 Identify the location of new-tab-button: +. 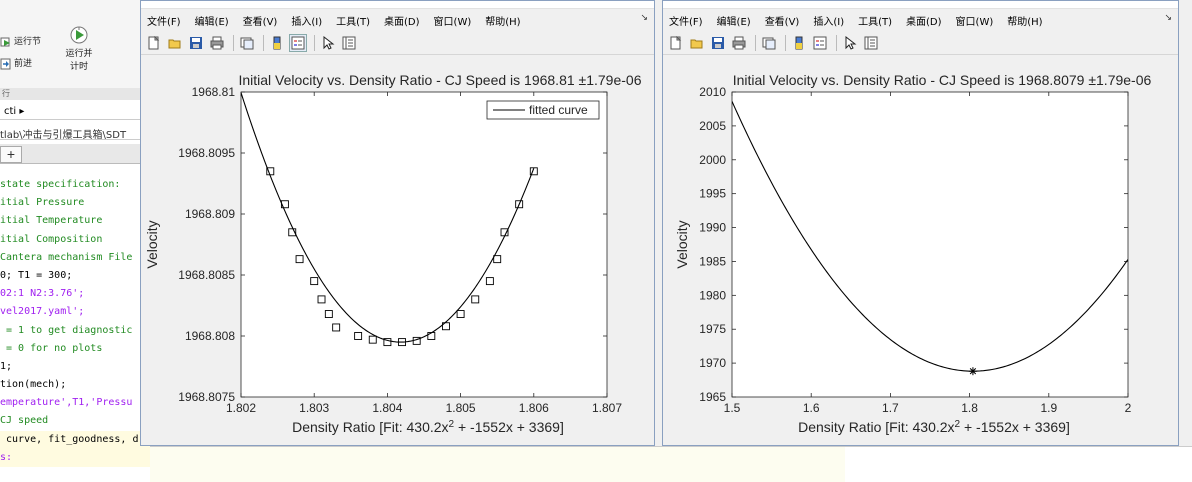
(11, 154).